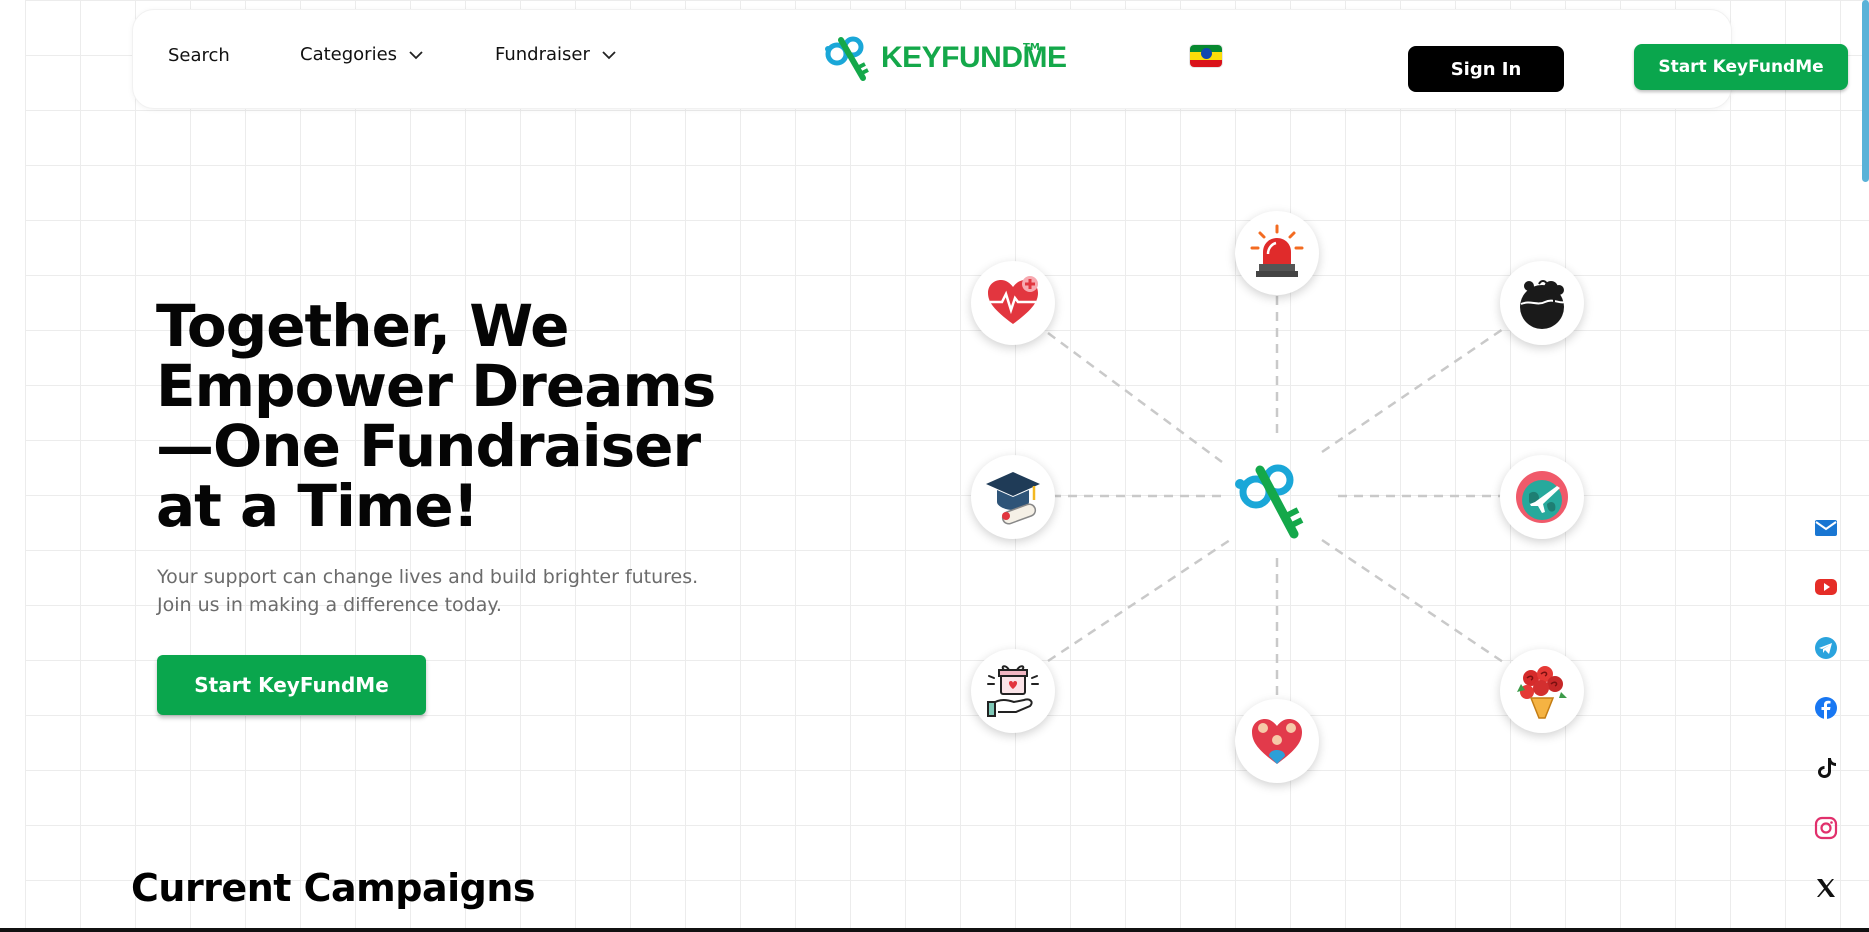  I want to click on instagram-icon, so click(1826, 828).